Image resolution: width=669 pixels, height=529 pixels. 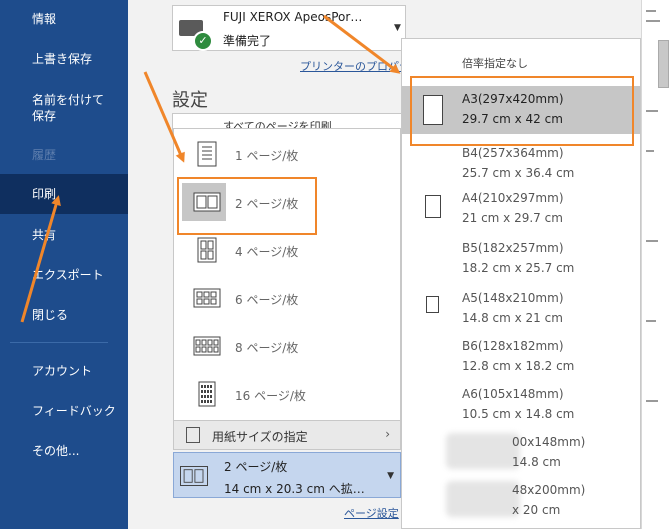 What do you see at coordinates (267, 204) in the screenshot?
I see `pps-option-label: 2 ページ/枚` at bounding box center [267, 204].